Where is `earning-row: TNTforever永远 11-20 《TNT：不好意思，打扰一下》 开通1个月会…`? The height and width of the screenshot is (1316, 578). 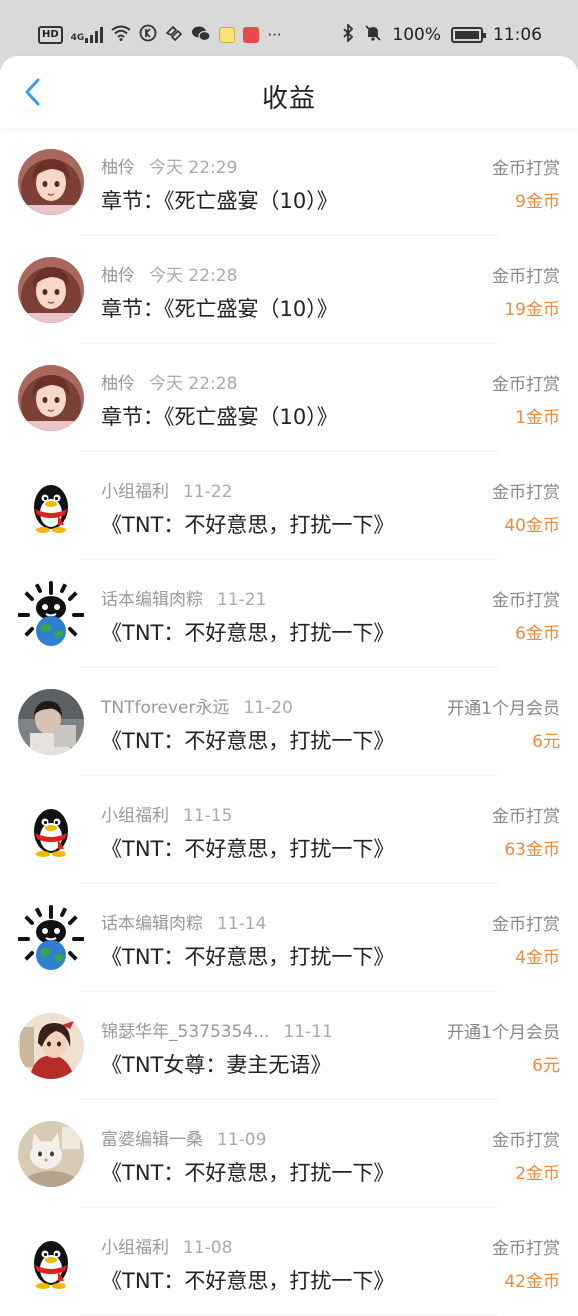 earning-row: TNTforever永远 11-20 《TNT：不好意思，打扰一下》 开通1个月会… is located at coordinates (289, 722).